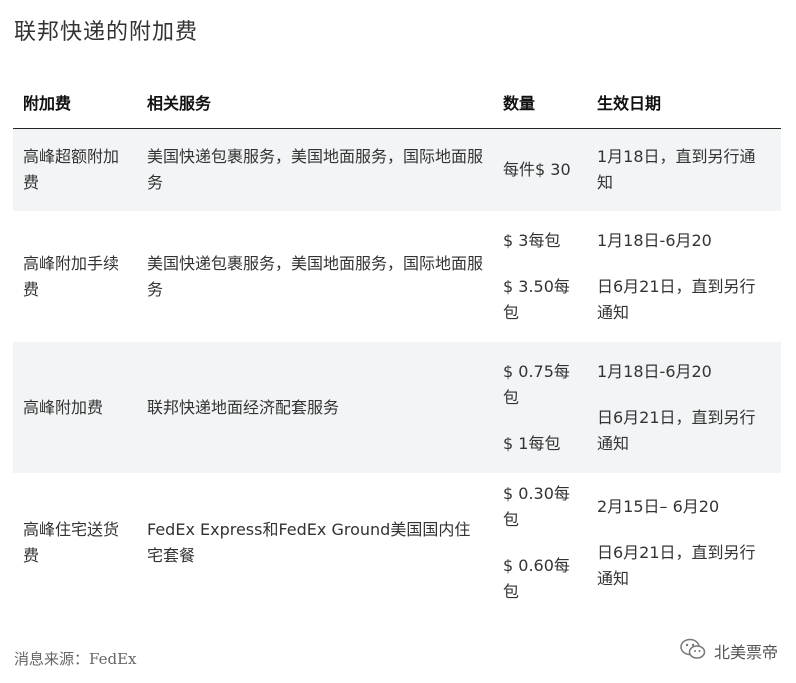 Image resolution: width=796 pixels, height=683 pixels. What do you see at coordinates (315, 407) in the screenshot?
I see `services-cell: 联邦快递地面经济配套服务` at bounding box center [315, 407].